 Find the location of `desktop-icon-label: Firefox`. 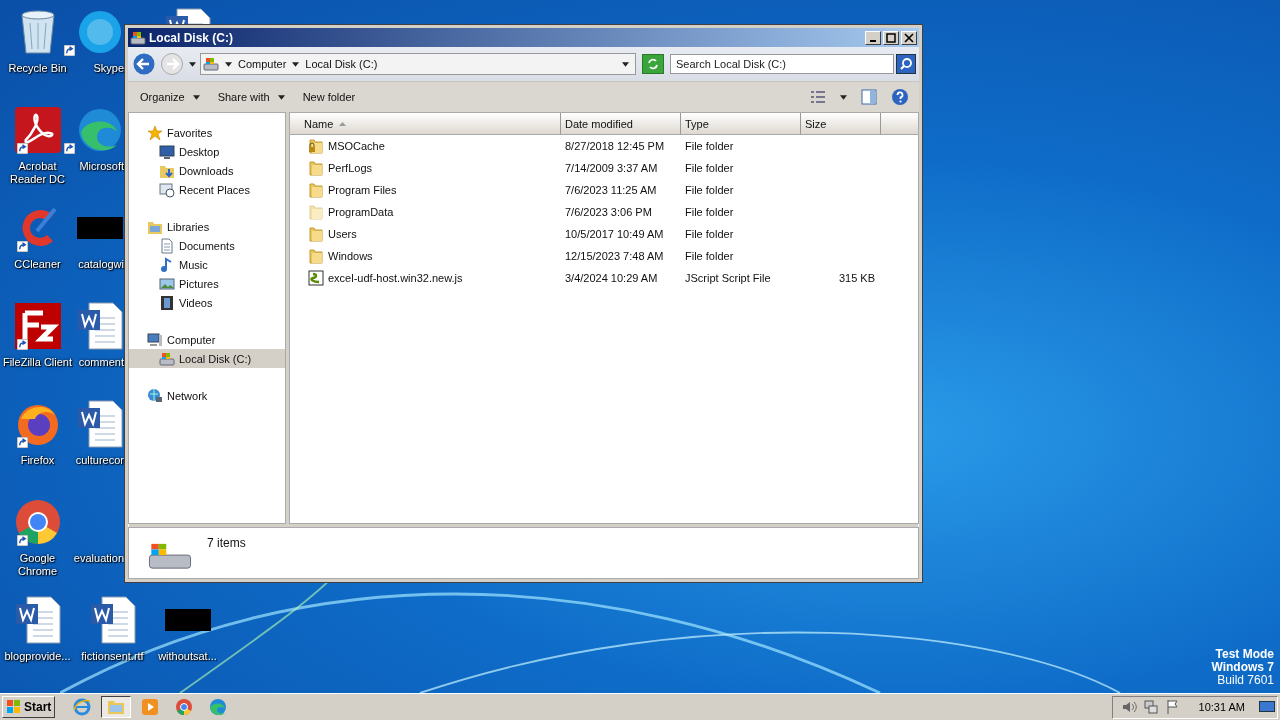

desktop-icon-label: Firefox is located at coordinates (37, 460).